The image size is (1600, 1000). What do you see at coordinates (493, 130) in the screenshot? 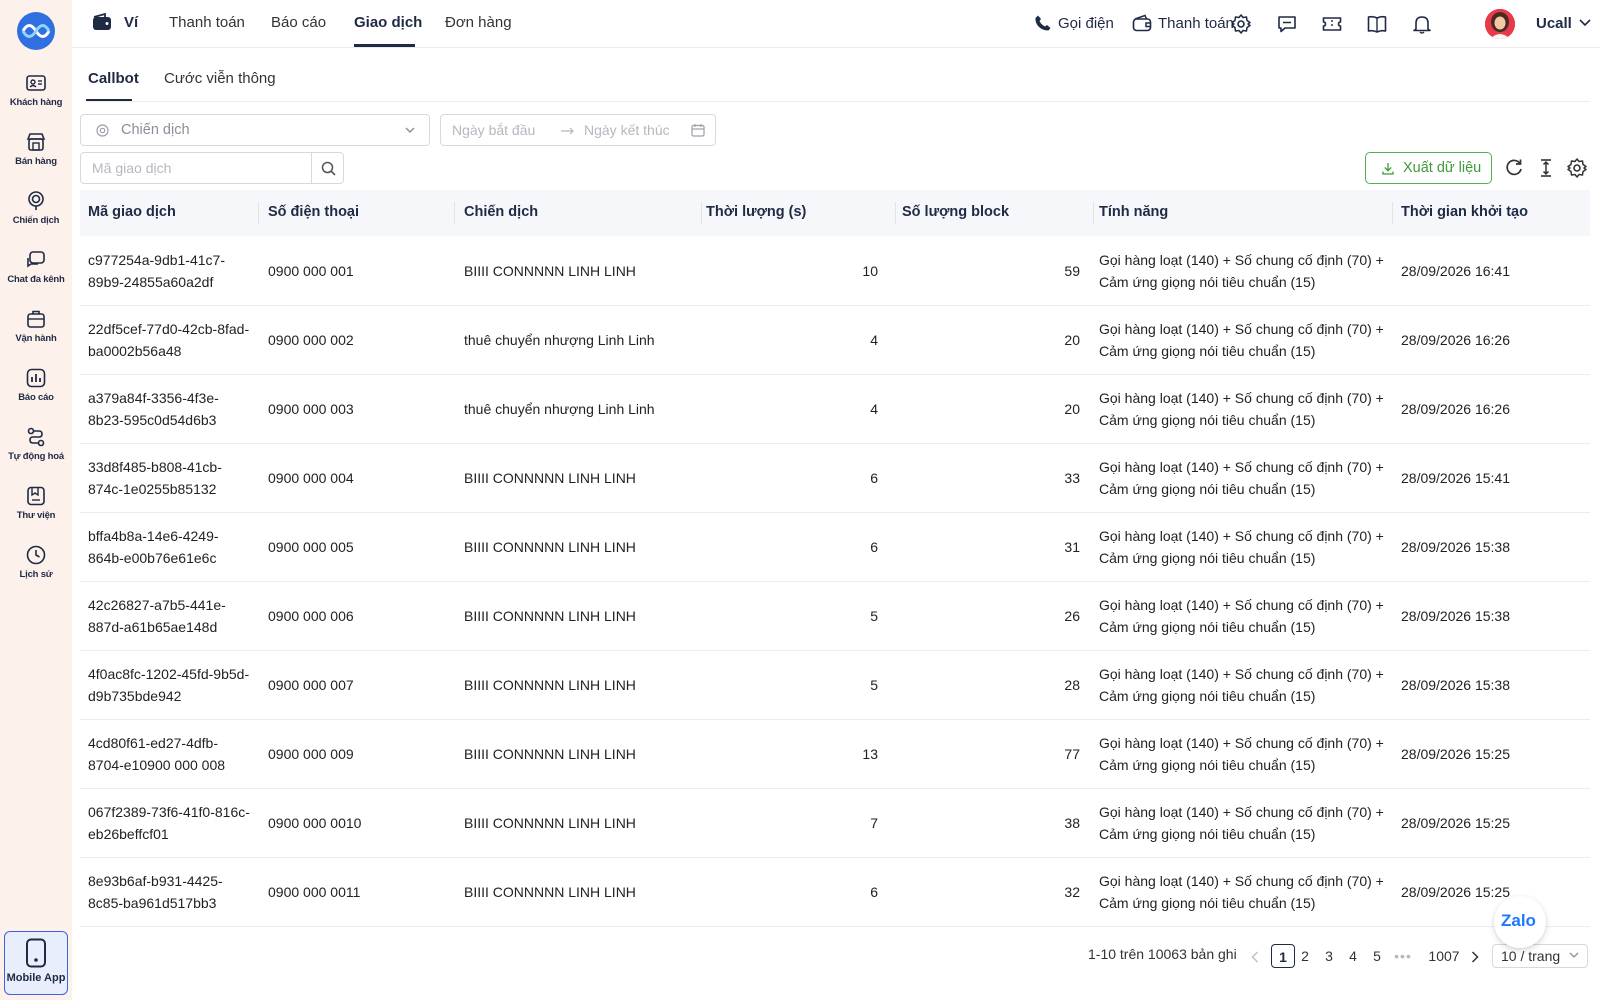
I see `start-date-input: Ngày bắt đầu` at bounding box center [493, 130].